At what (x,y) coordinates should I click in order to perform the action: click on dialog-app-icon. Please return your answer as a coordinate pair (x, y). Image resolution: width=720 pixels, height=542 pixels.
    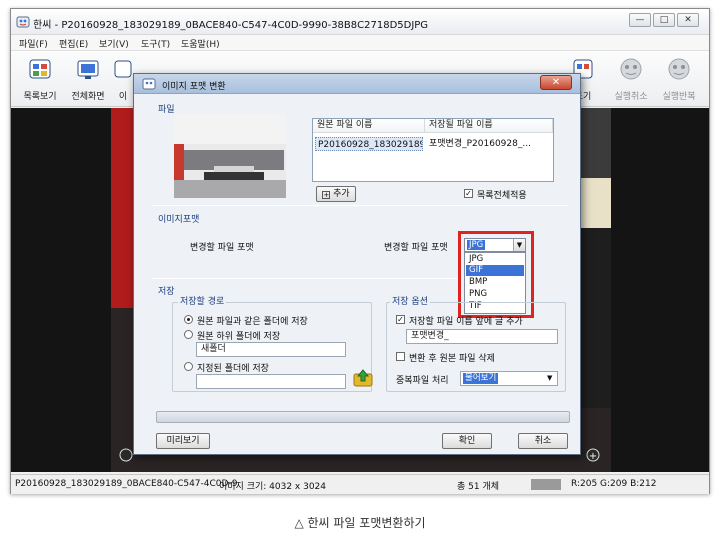
    Looking at the image, I should click on (149, 84).